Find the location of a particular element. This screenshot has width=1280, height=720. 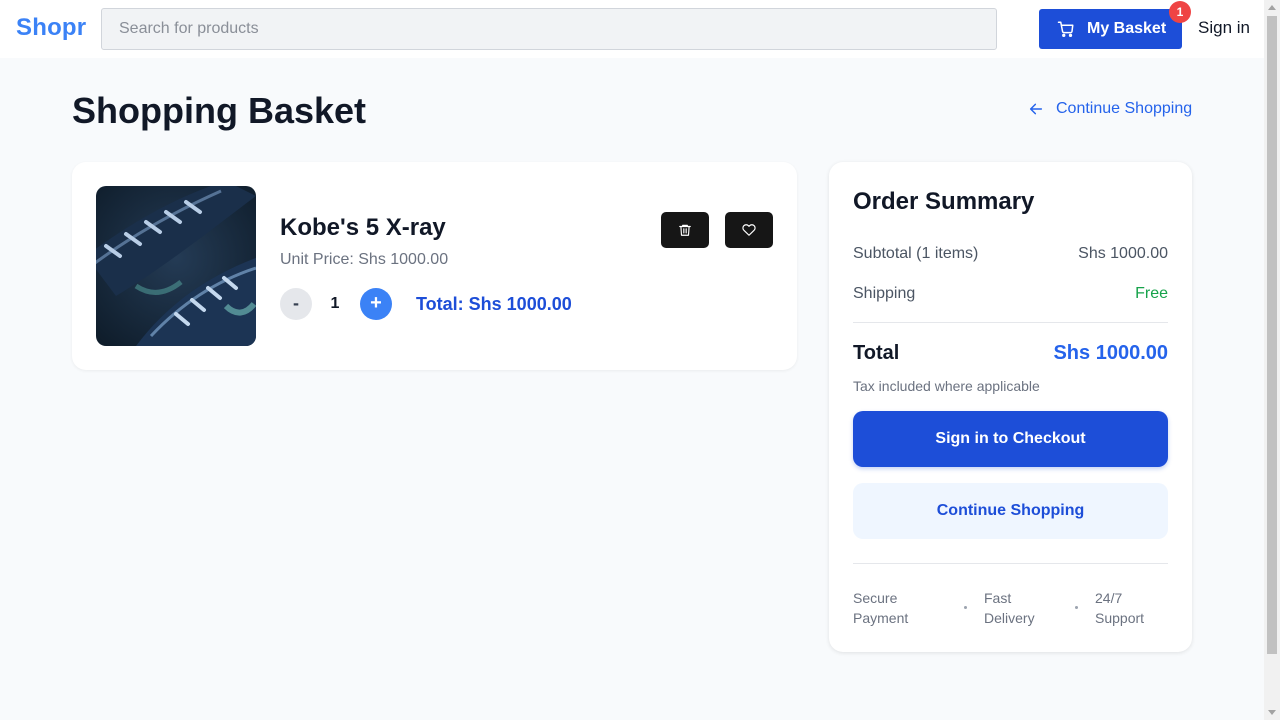

product-image is located at coordinates (176, 266).